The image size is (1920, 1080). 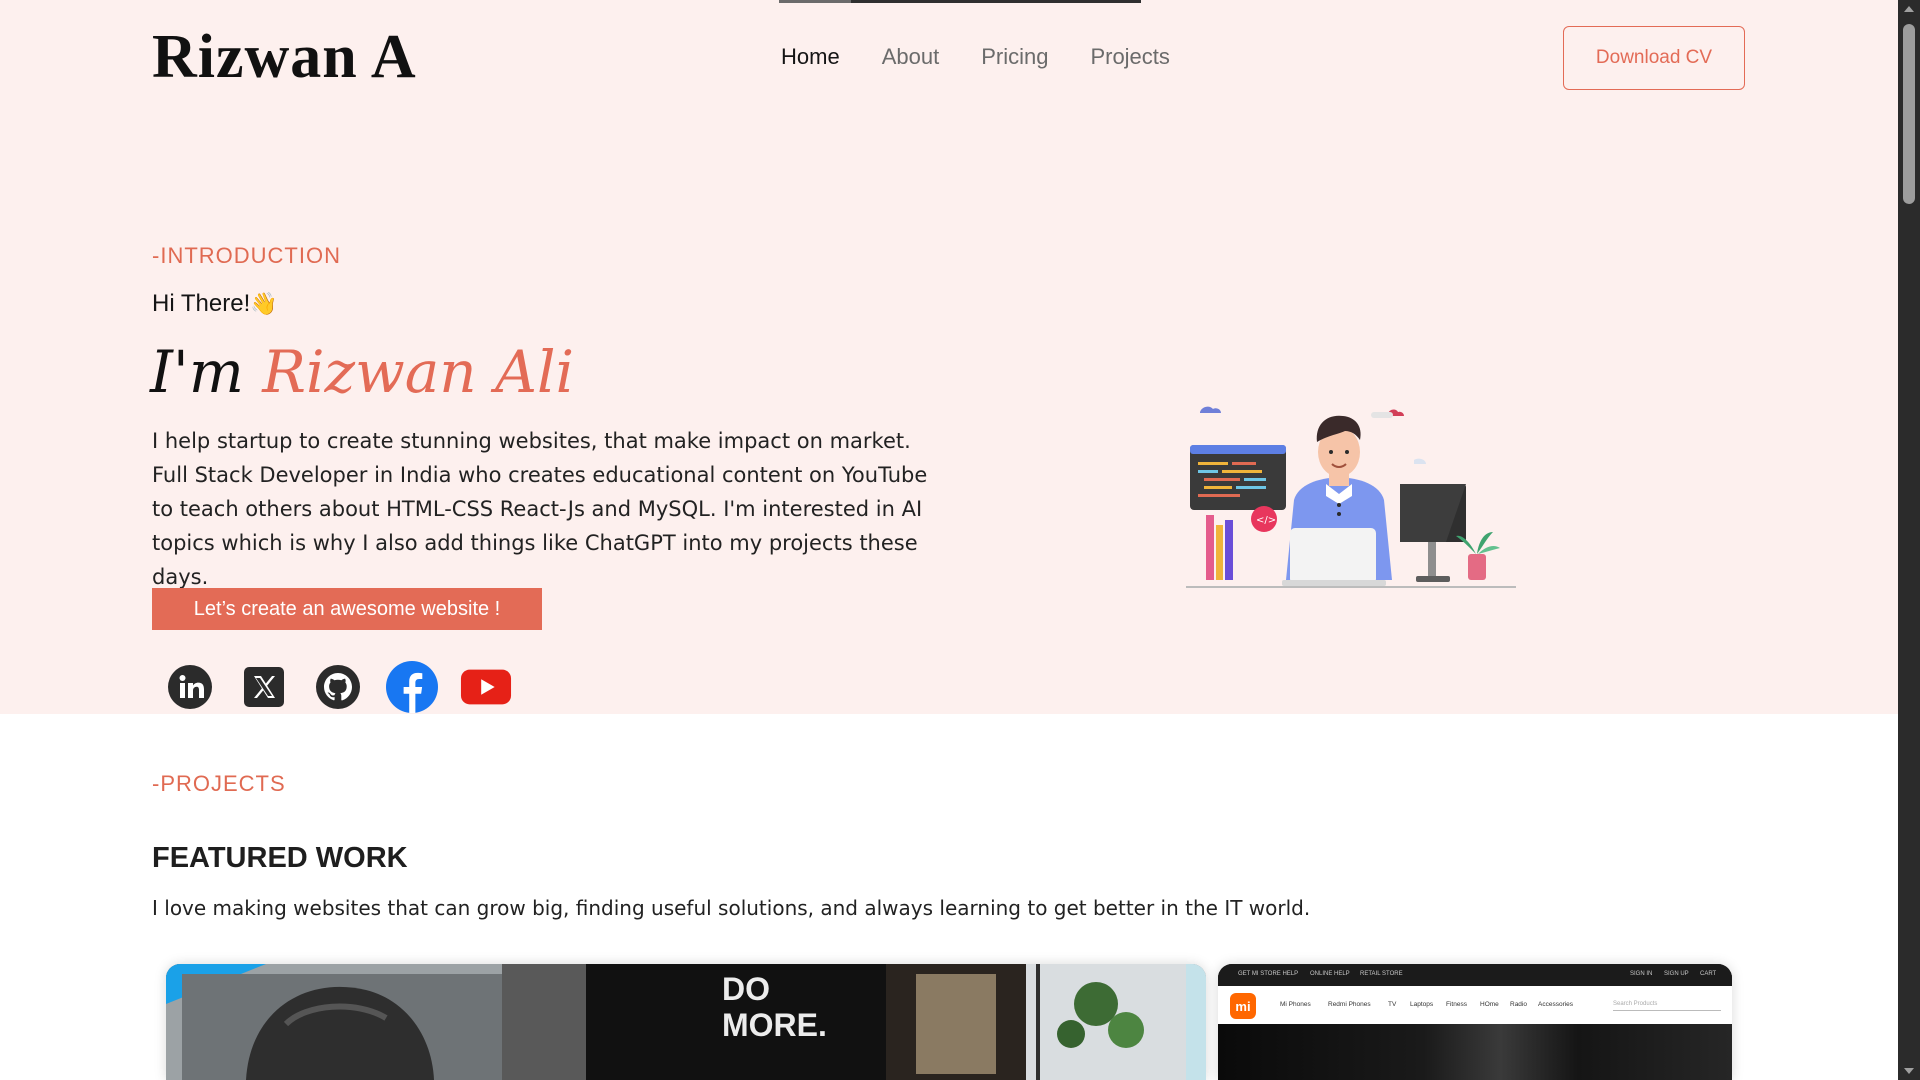 What do you see at coordinates (1641, 974) in the screenshot?
I see `mi-sign-in: SIGN IN` at bounding box center [1641, 974].